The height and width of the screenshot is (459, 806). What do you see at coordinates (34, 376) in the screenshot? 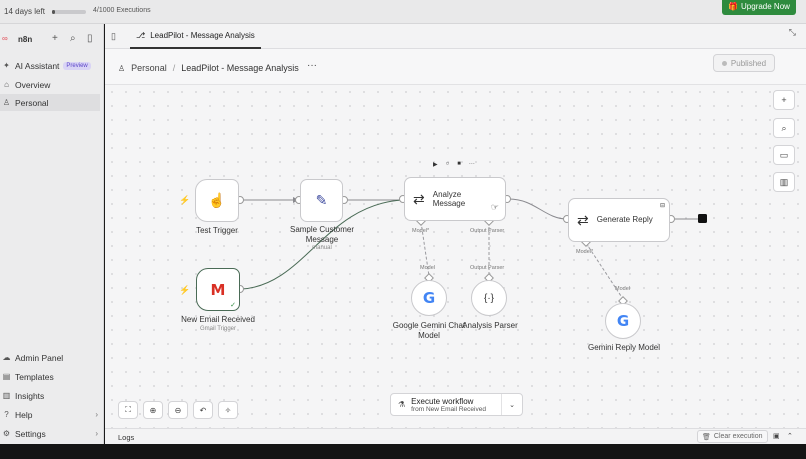
I see `sidebar-item-label: Templates` at bounding box center [34, 376].